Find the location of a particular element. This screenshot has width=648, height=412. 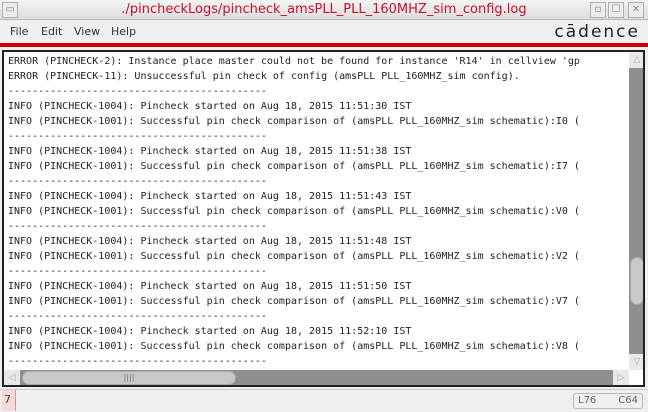

scroll-up-icon: △ is located at coordinates (636, 60).